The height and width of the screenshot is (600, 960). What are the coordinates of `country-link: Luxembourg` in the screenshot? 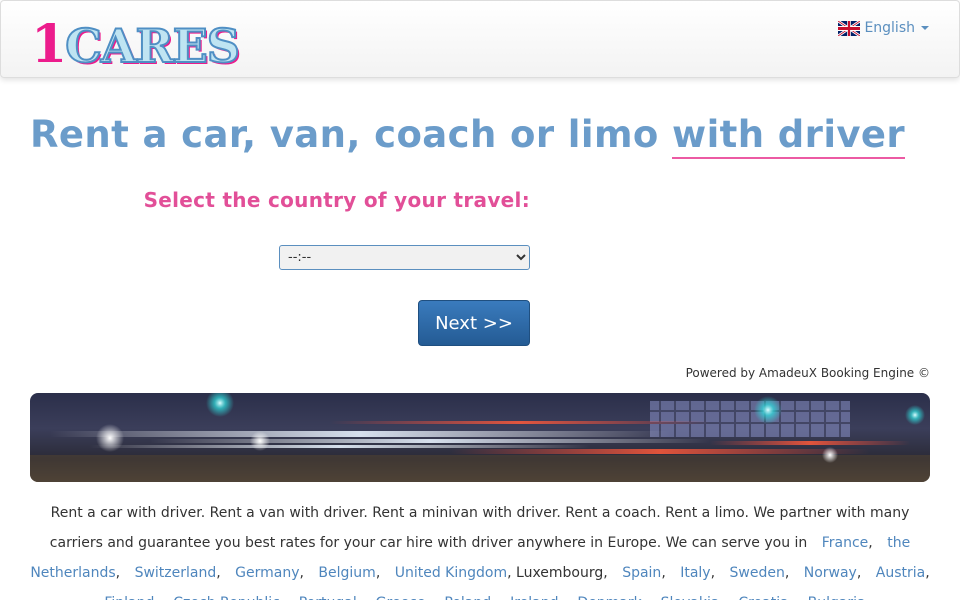 It's located at (560, 573).